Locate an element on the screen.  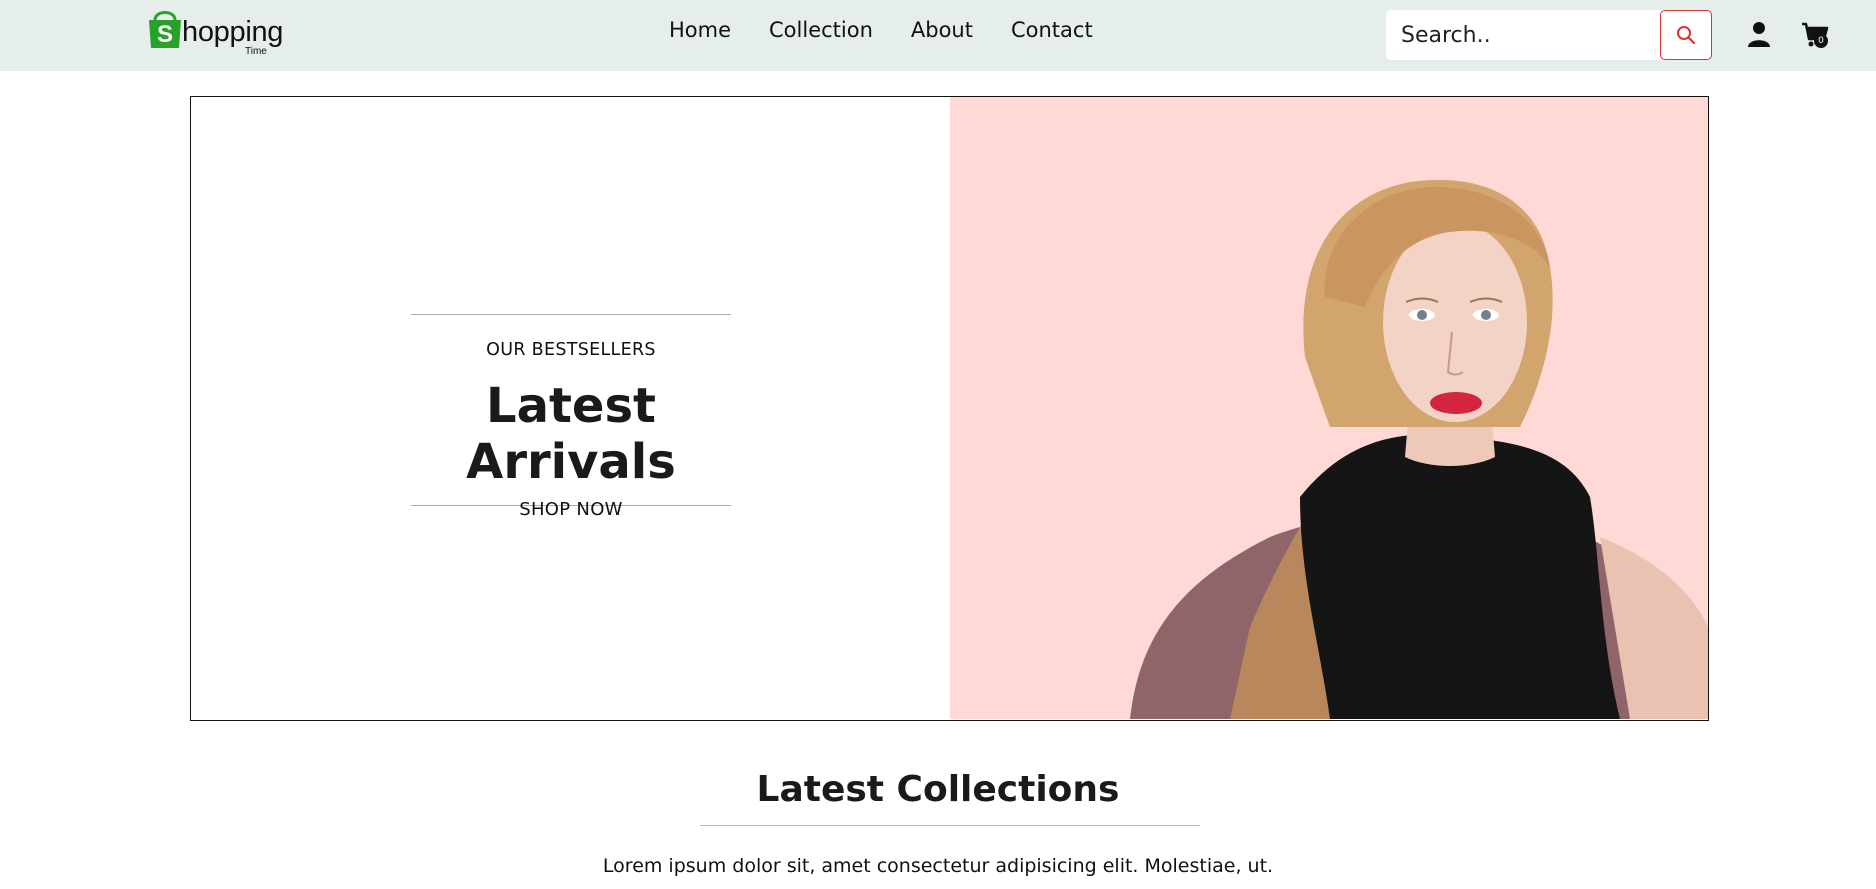
shopping-logo: S hopping Time is located at coordinates (222, 34).